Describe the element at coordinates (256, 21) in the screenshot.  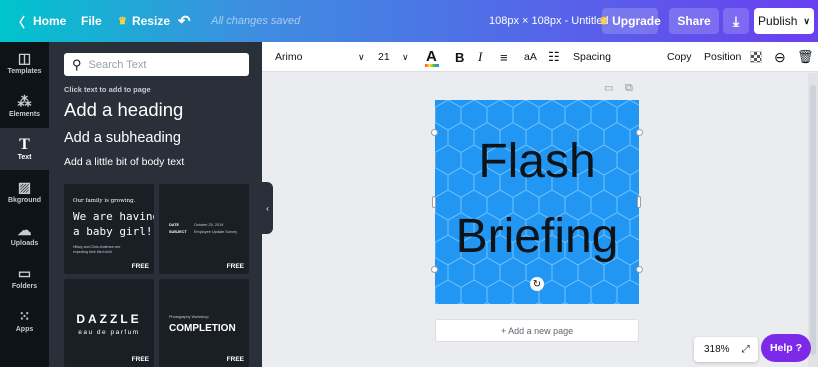
I see `save-status: All changes saved` at that location.